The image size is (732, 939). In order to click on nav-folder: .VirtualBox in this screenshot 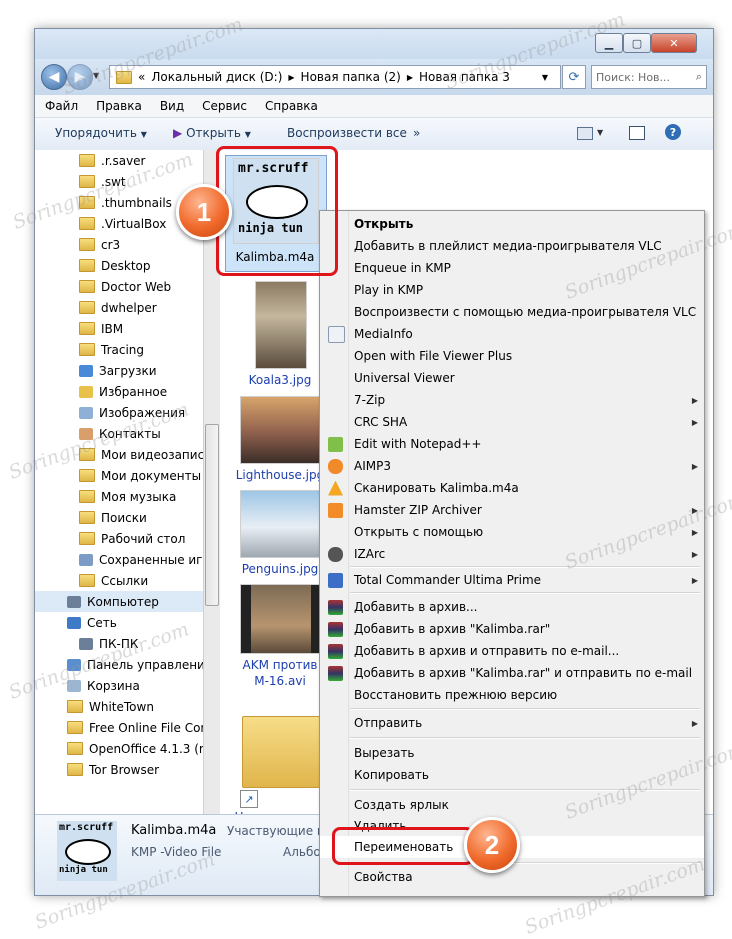, I will do `click(122, 223)`.